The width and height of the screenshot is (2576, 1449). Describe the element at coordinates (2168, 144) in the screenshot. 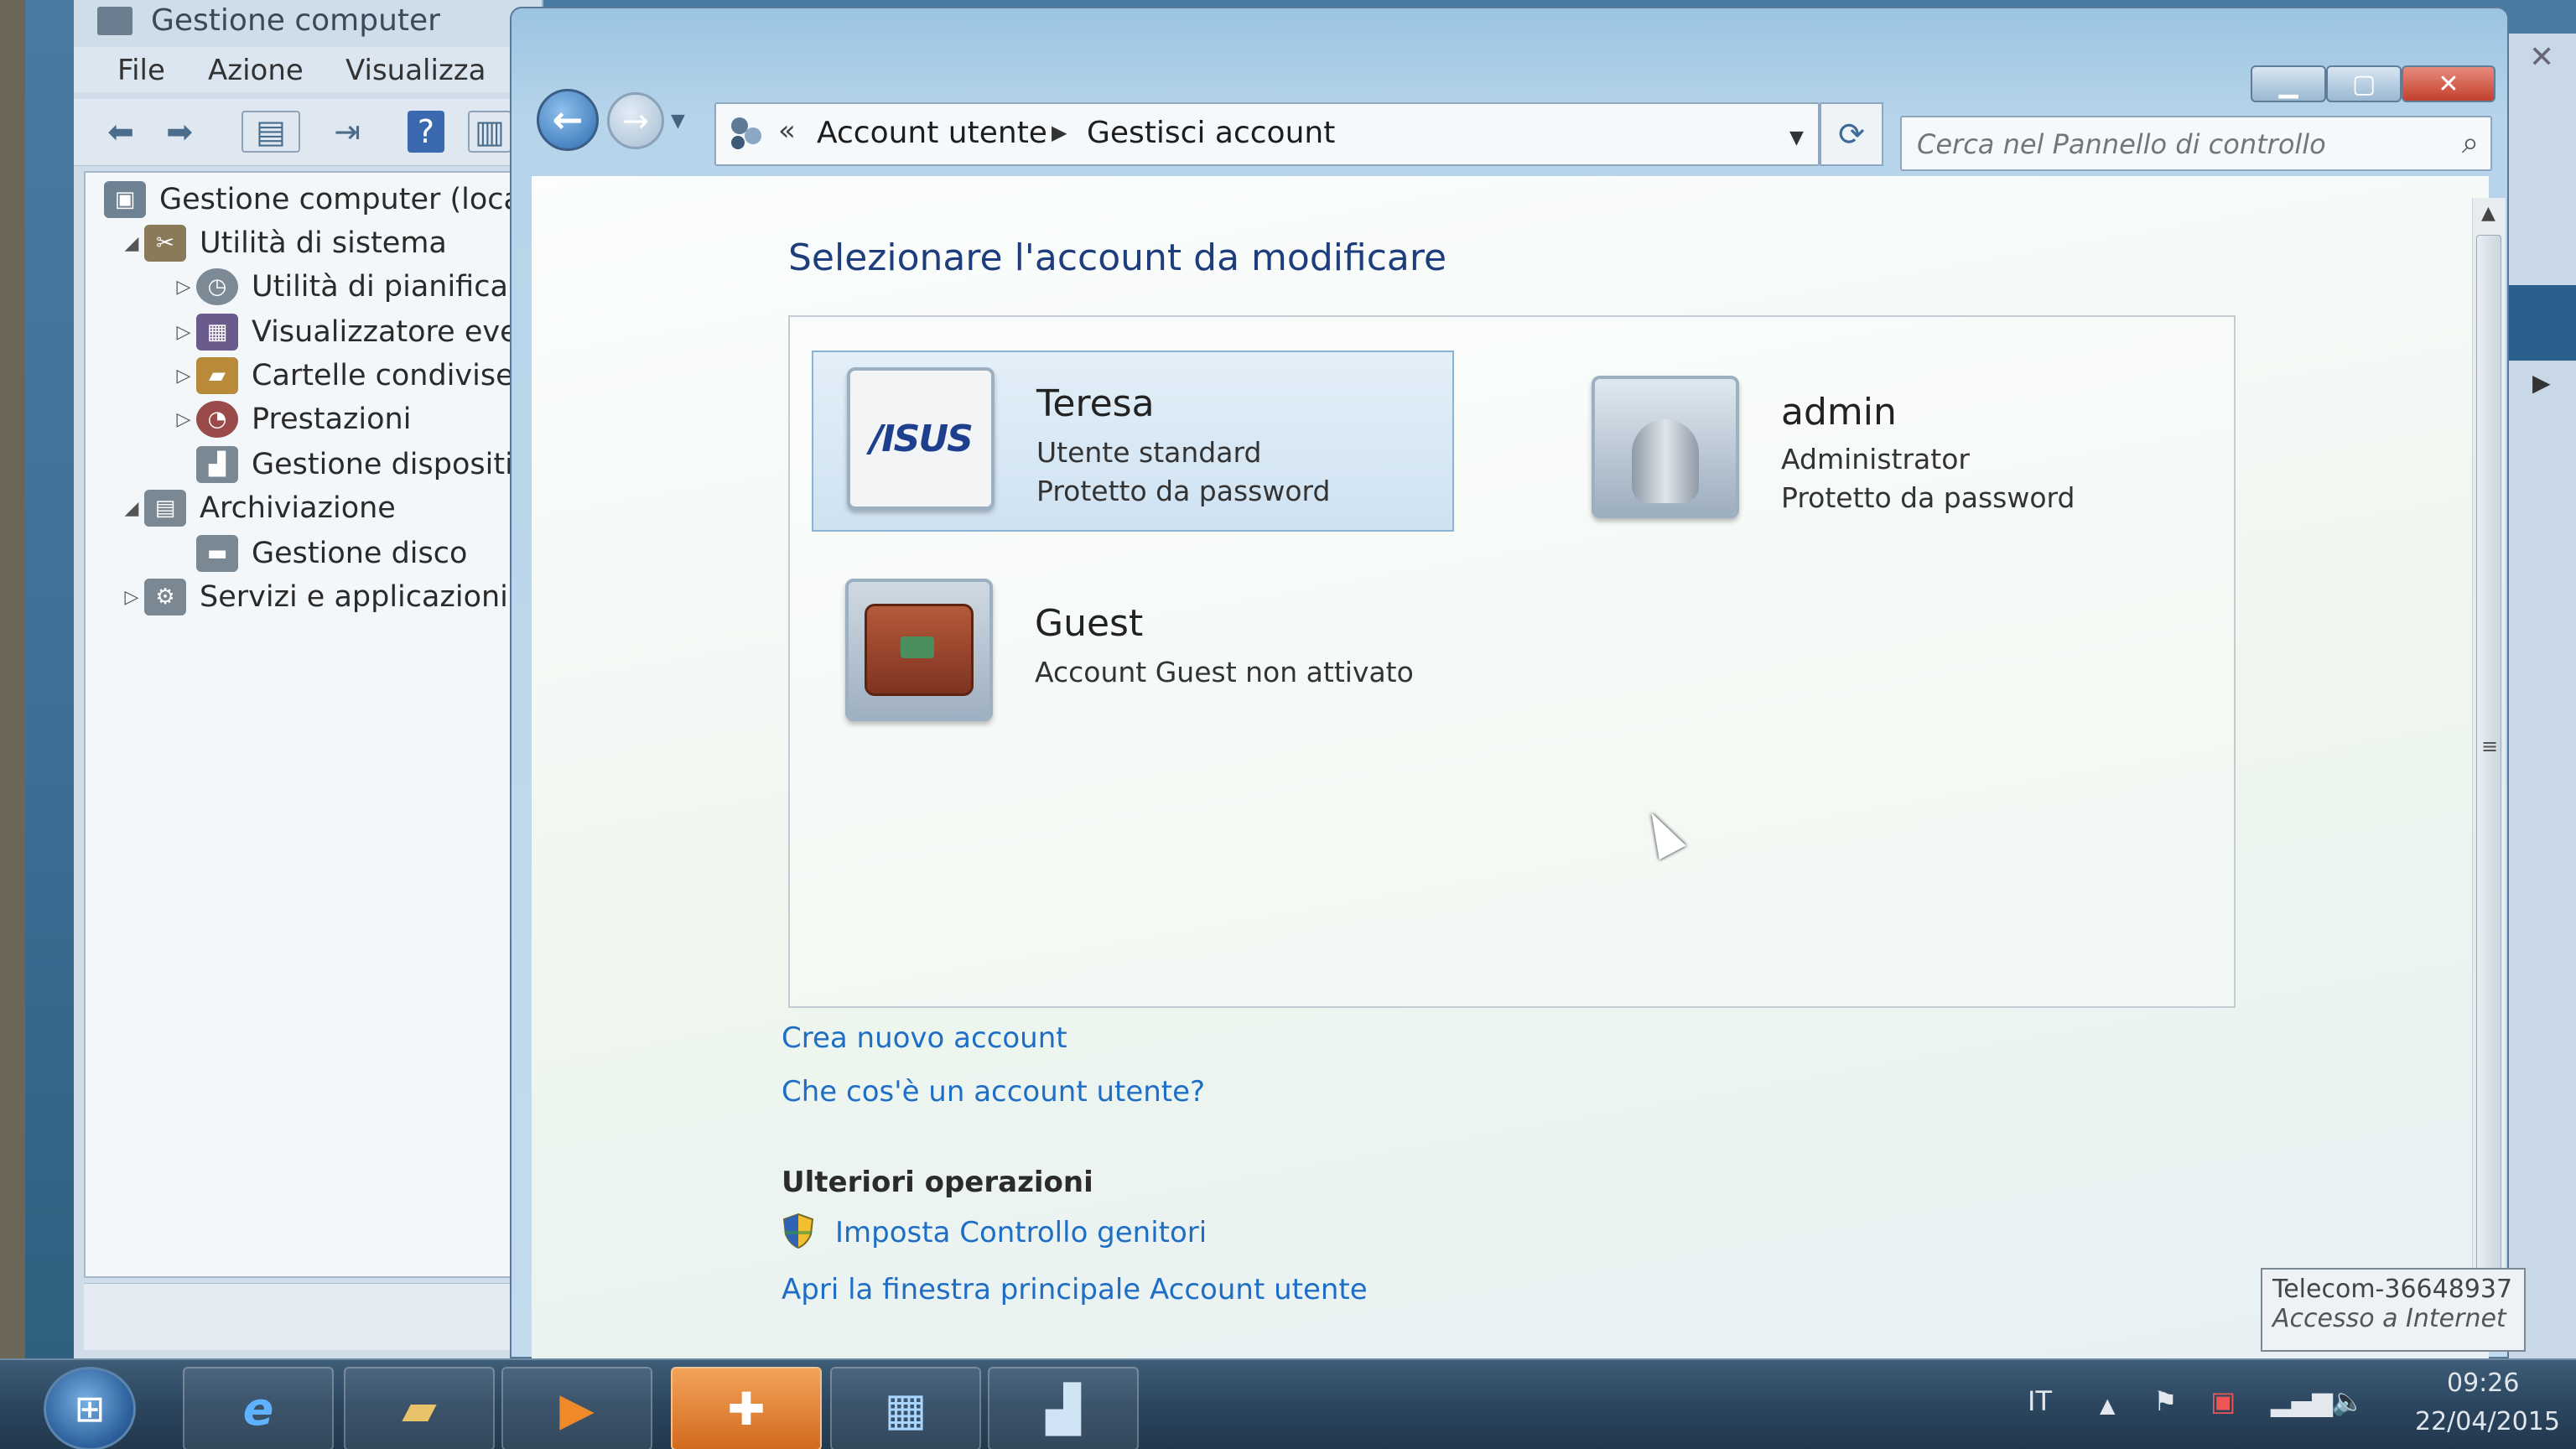

I see `search-input` at that location.